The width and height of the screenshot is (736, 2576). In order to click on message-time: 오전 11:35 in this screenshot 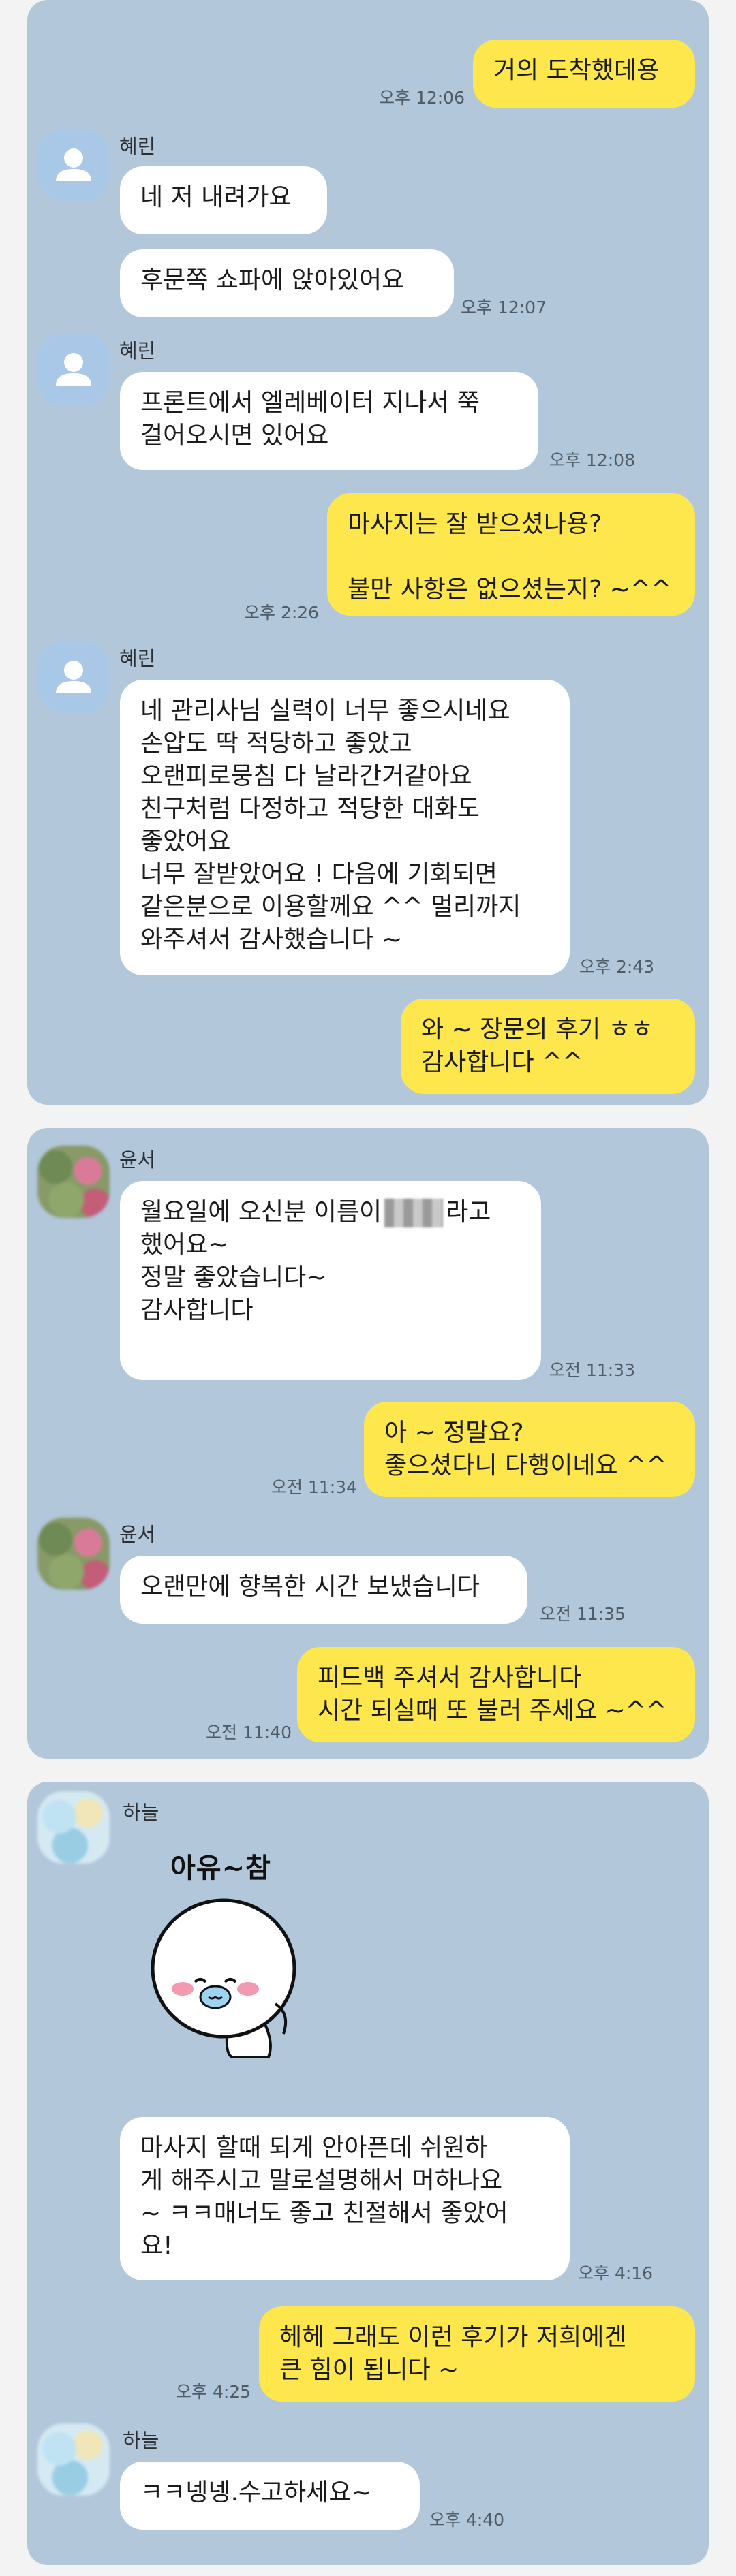, I will do `click(583, 1614)`.